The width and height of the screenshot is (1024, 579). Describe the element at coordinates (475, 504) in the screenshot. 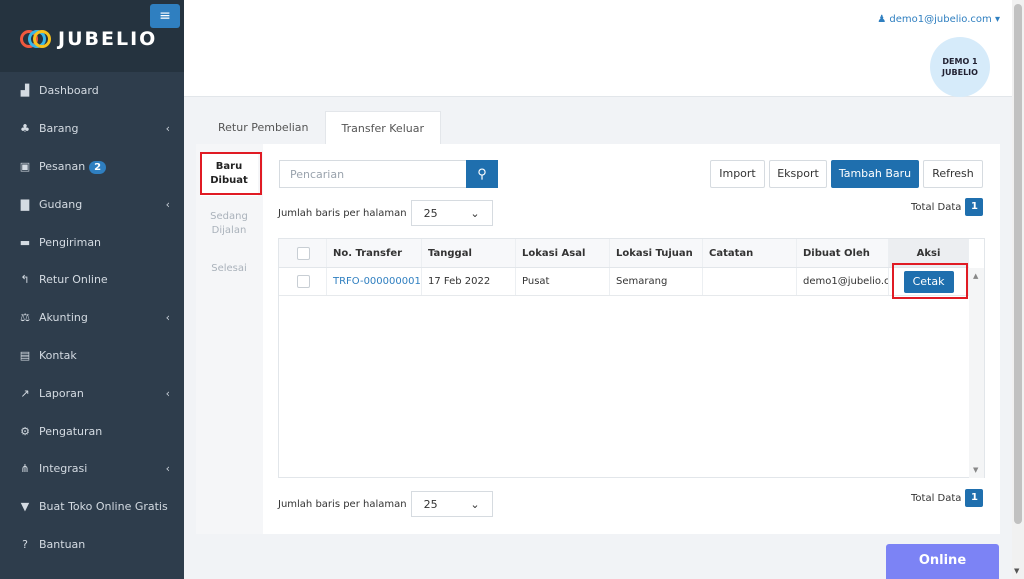

I see `chevron-down-icon: ⌄` at that location.